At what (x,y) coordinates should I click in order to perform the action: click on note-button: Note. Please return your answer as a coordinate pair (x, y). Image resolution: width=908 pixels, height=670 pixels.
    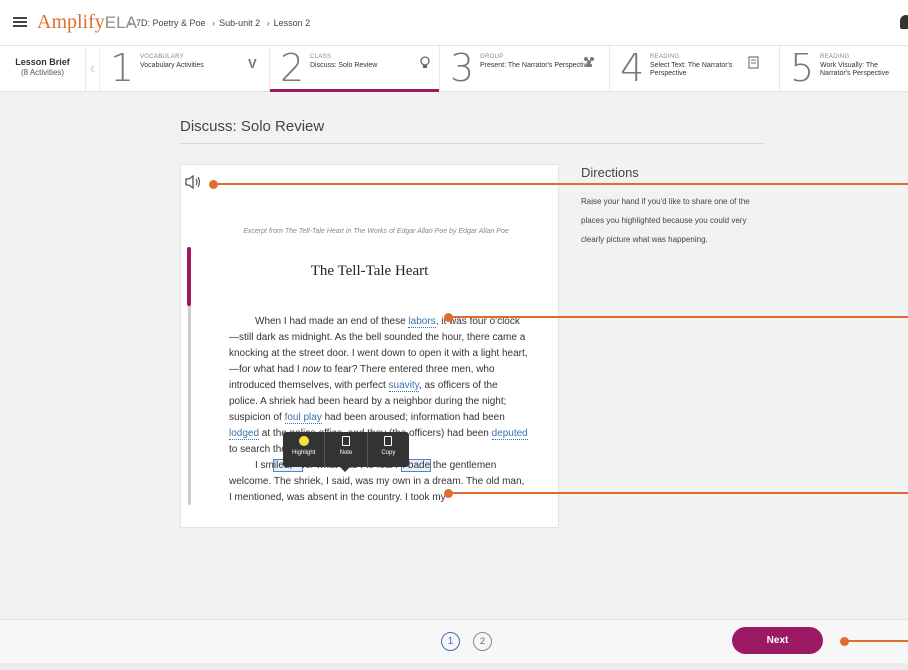
    Looking at the image, I should click on (346, 449).